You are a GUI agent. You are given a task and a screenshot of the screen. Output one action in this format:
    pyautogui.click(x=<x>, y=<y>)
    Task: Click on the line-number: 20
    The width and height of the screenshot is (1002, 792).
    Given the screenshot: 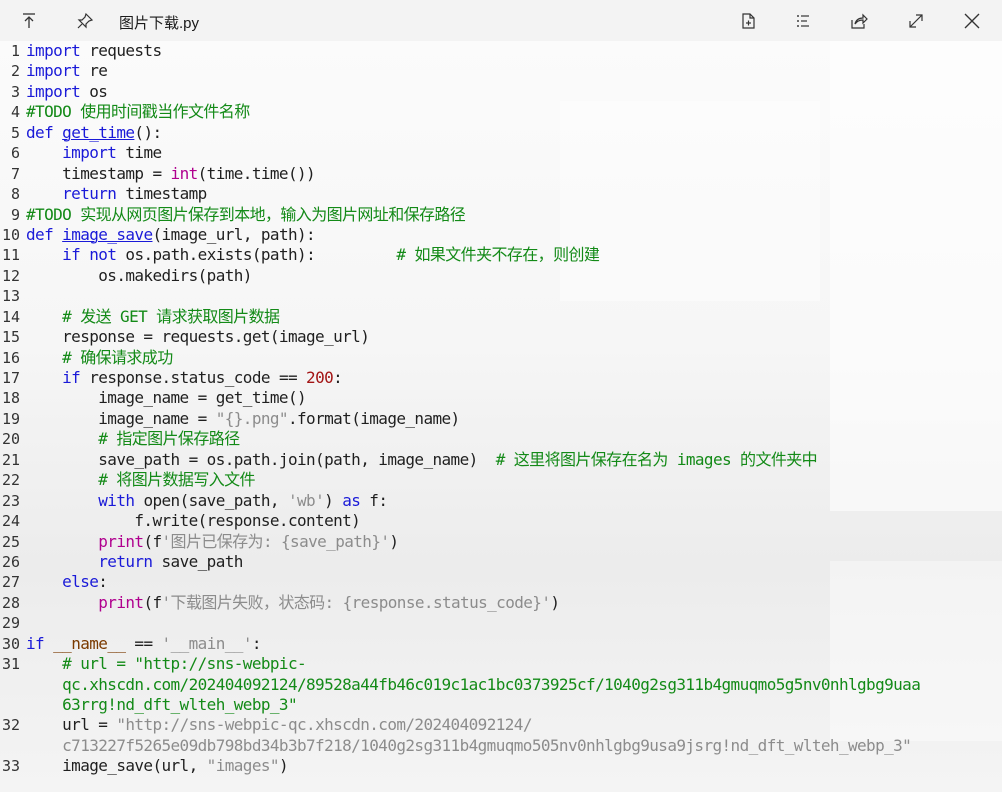 What is the action you would take?
    pyautogui.click(x=10, y=439)
    